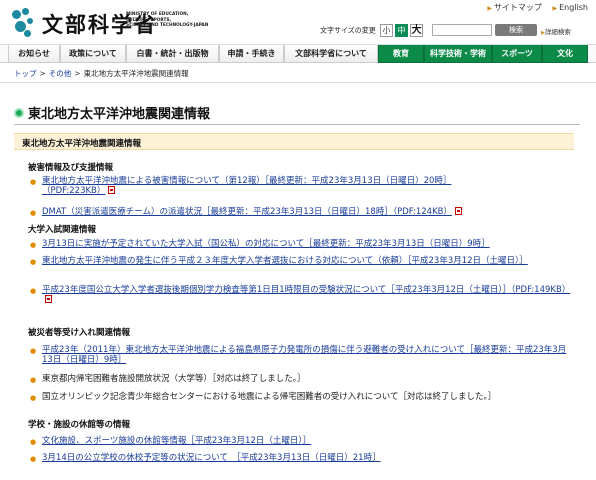 This screenshot has height=480, width=596. Describe the element at coordinates (348, 30) in the screenshot. I see `font-size-label: 文字サイズの変更` at that location.